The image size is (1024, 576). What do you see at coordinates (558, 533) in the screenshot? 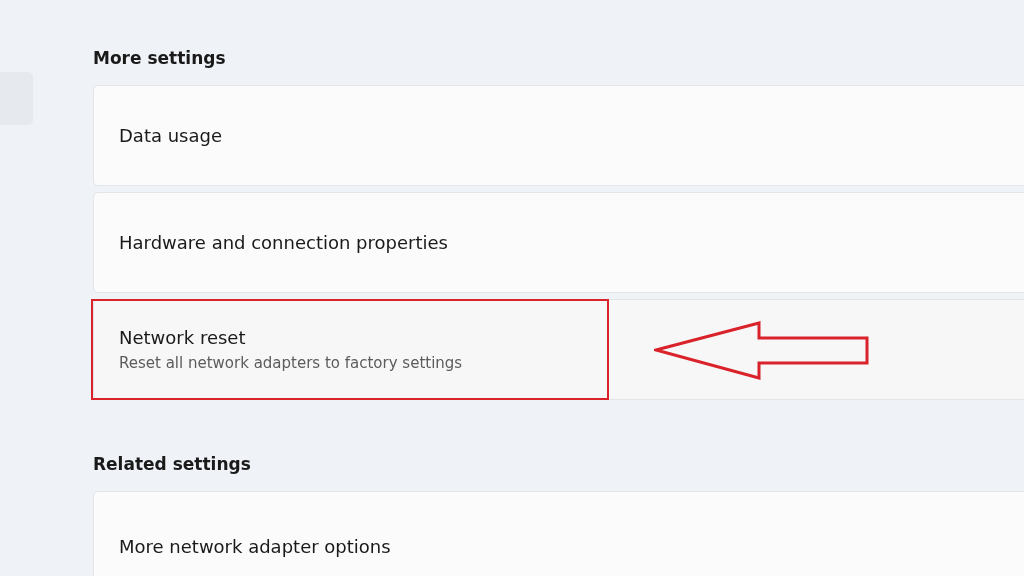
I see `settings-card: More network adapter options` at bounding box center [558, 533].